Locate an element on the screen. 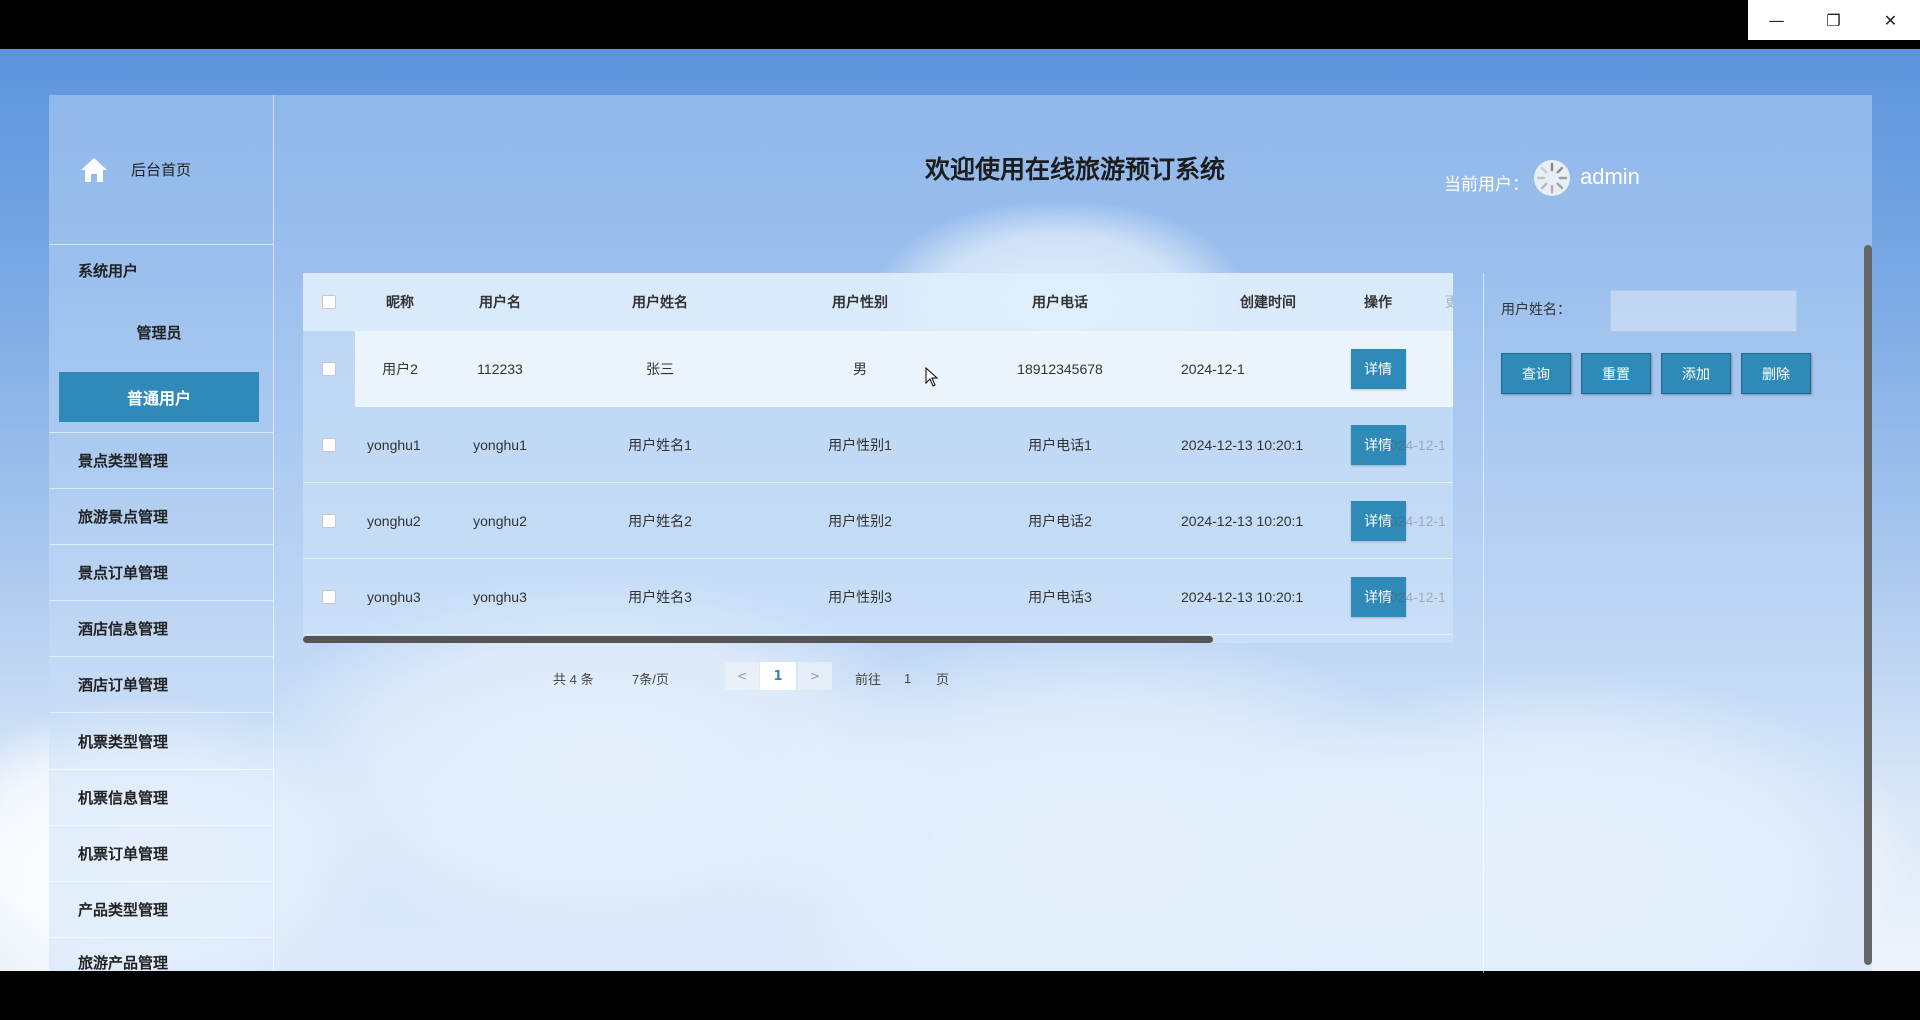 This screenshot has width=1920, height=1020. sidebar-subitem-admin: 管理员 is located at coordinates (159, 332).